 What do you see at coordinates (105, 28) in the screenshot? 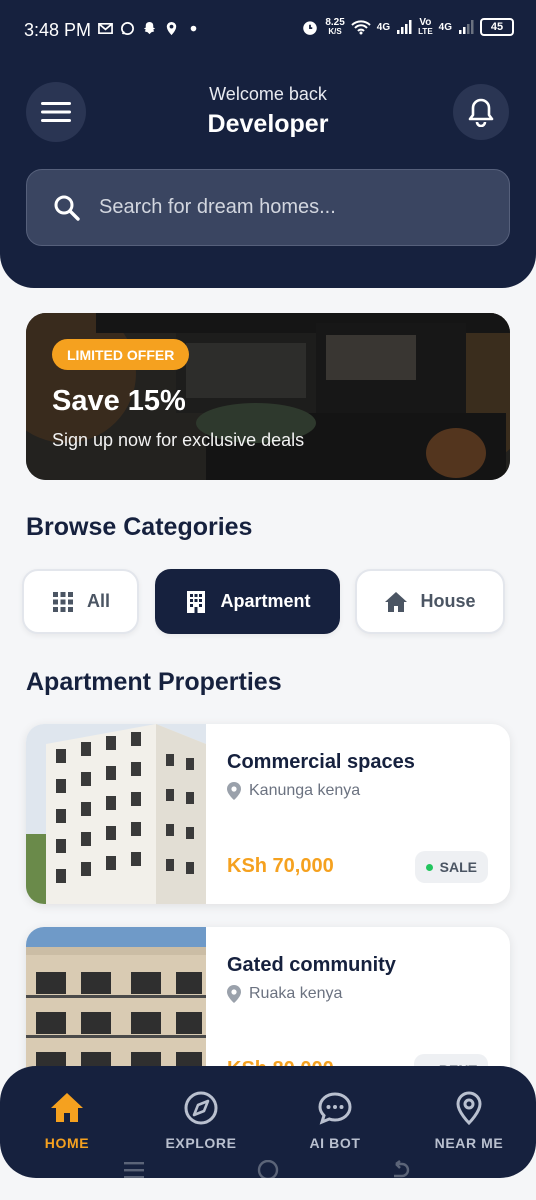
I see `gmail-icon` at bounding box center [105, 28].